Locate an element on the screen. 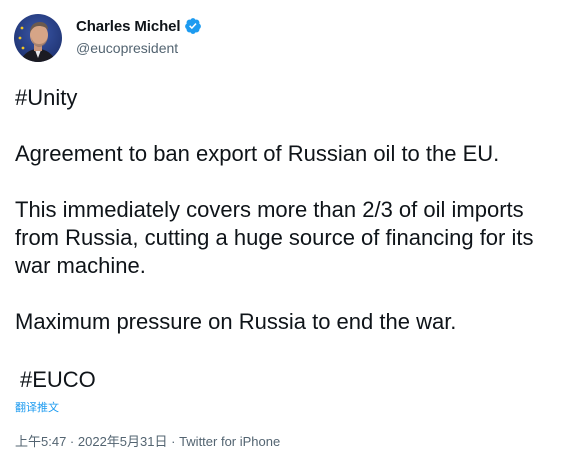 This screenshot has width=574, height=453. tweet-date: 2022年5月31日 is located at coordinates (123, 441).